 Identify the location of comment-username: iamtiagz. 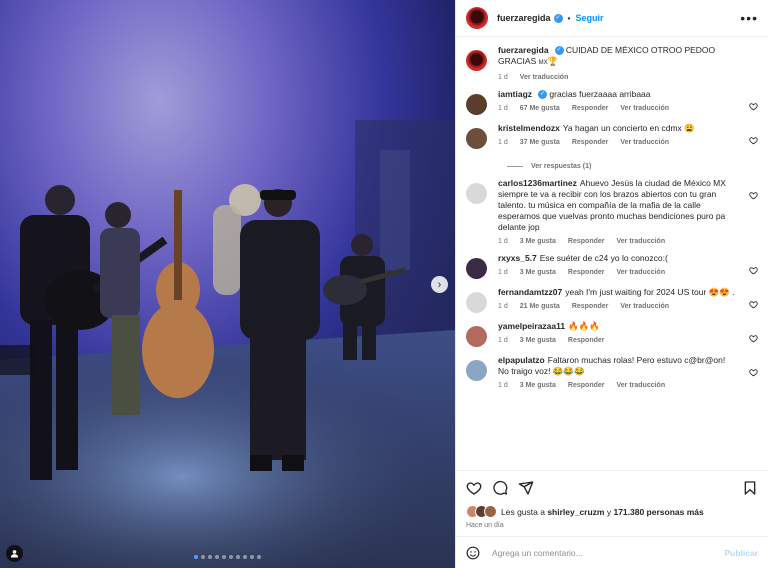
(515, 94).